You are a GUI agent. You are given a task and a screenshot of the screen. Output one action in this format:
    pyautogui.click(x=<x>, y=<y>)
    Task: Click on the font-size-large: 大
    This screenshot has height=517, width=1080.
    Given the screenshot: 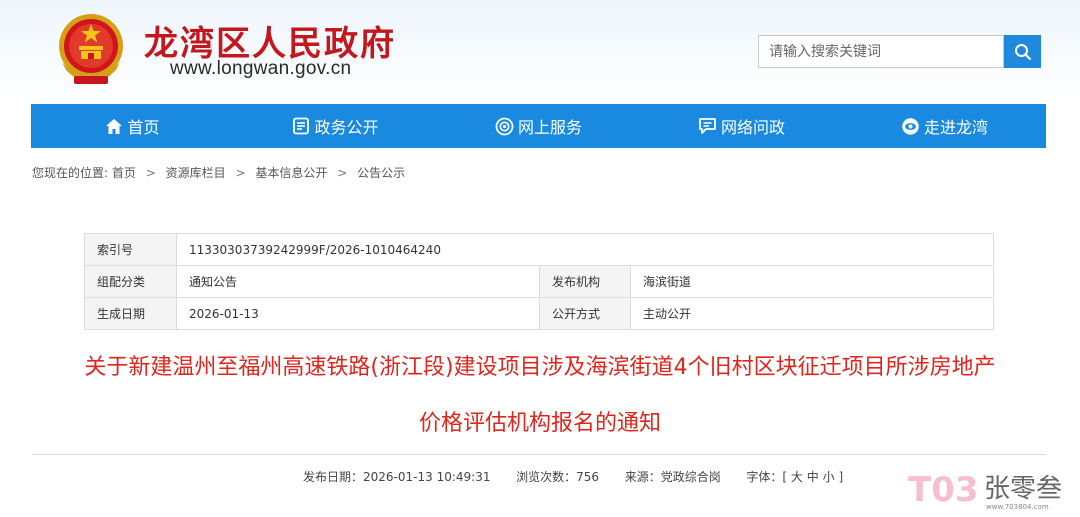 What is the action you would take?
    pyautogui.click(x=797, y=477)
    